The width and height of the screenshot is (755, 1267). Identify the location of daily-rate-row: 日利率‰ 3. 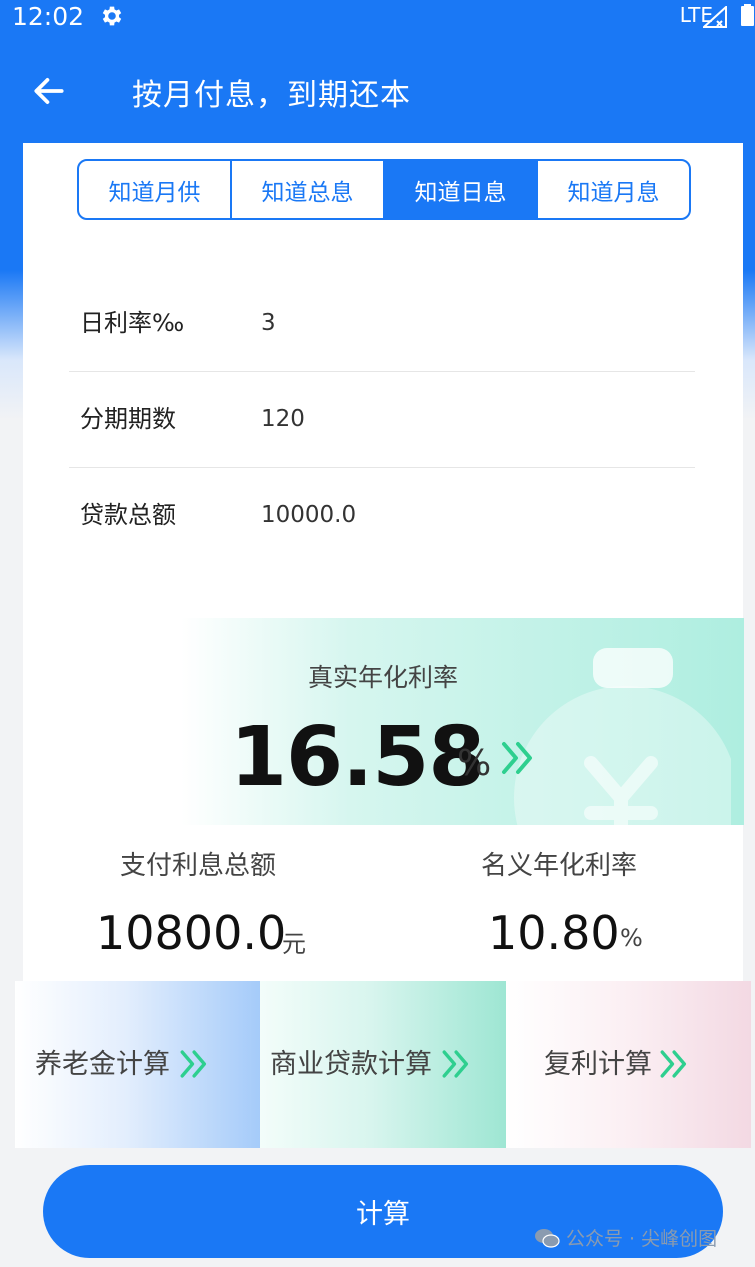
(382, 323).